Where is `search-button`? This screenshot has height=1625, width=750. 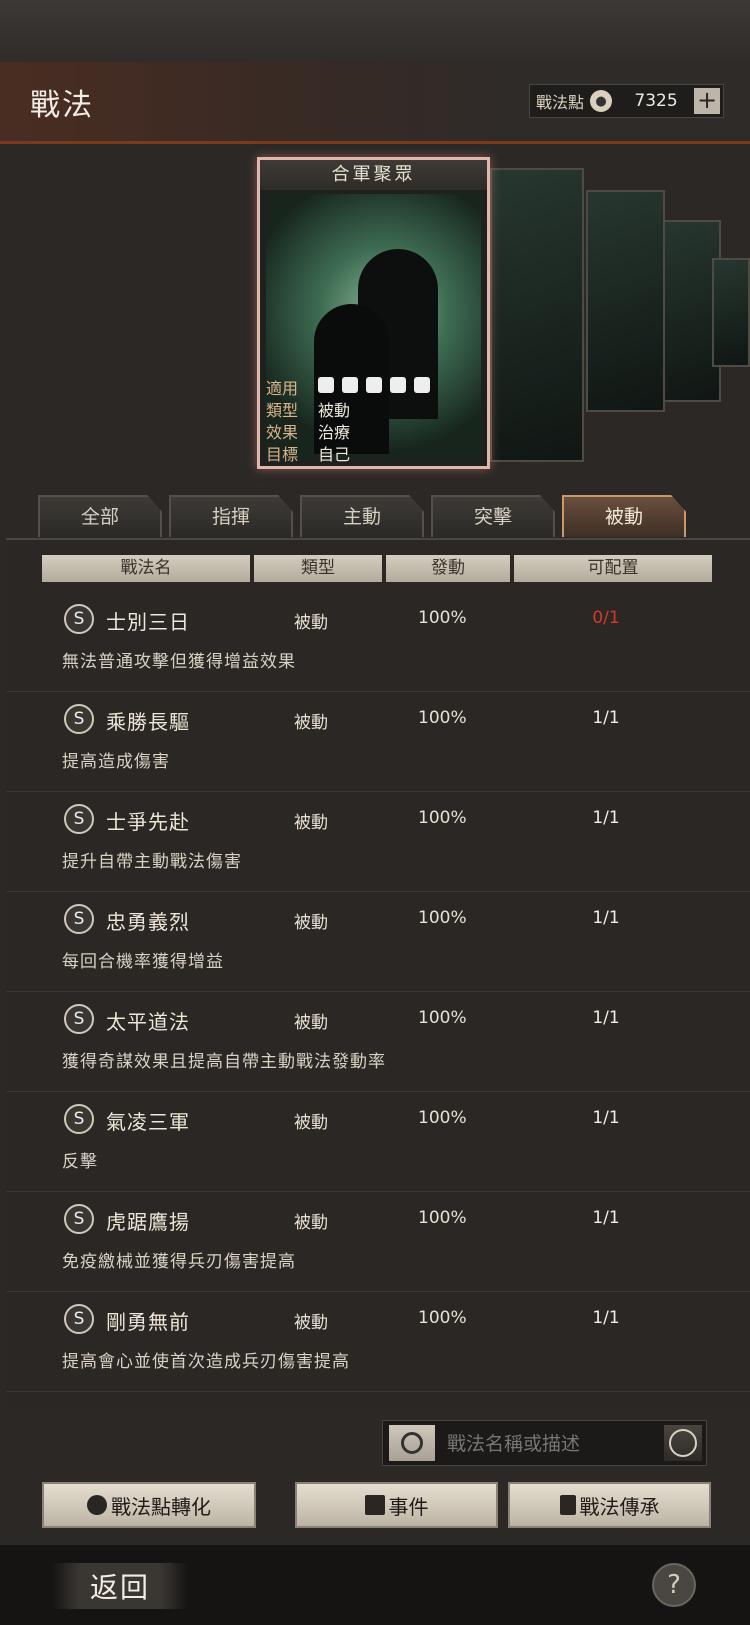
search-button is located at coordinates (412, 1443).